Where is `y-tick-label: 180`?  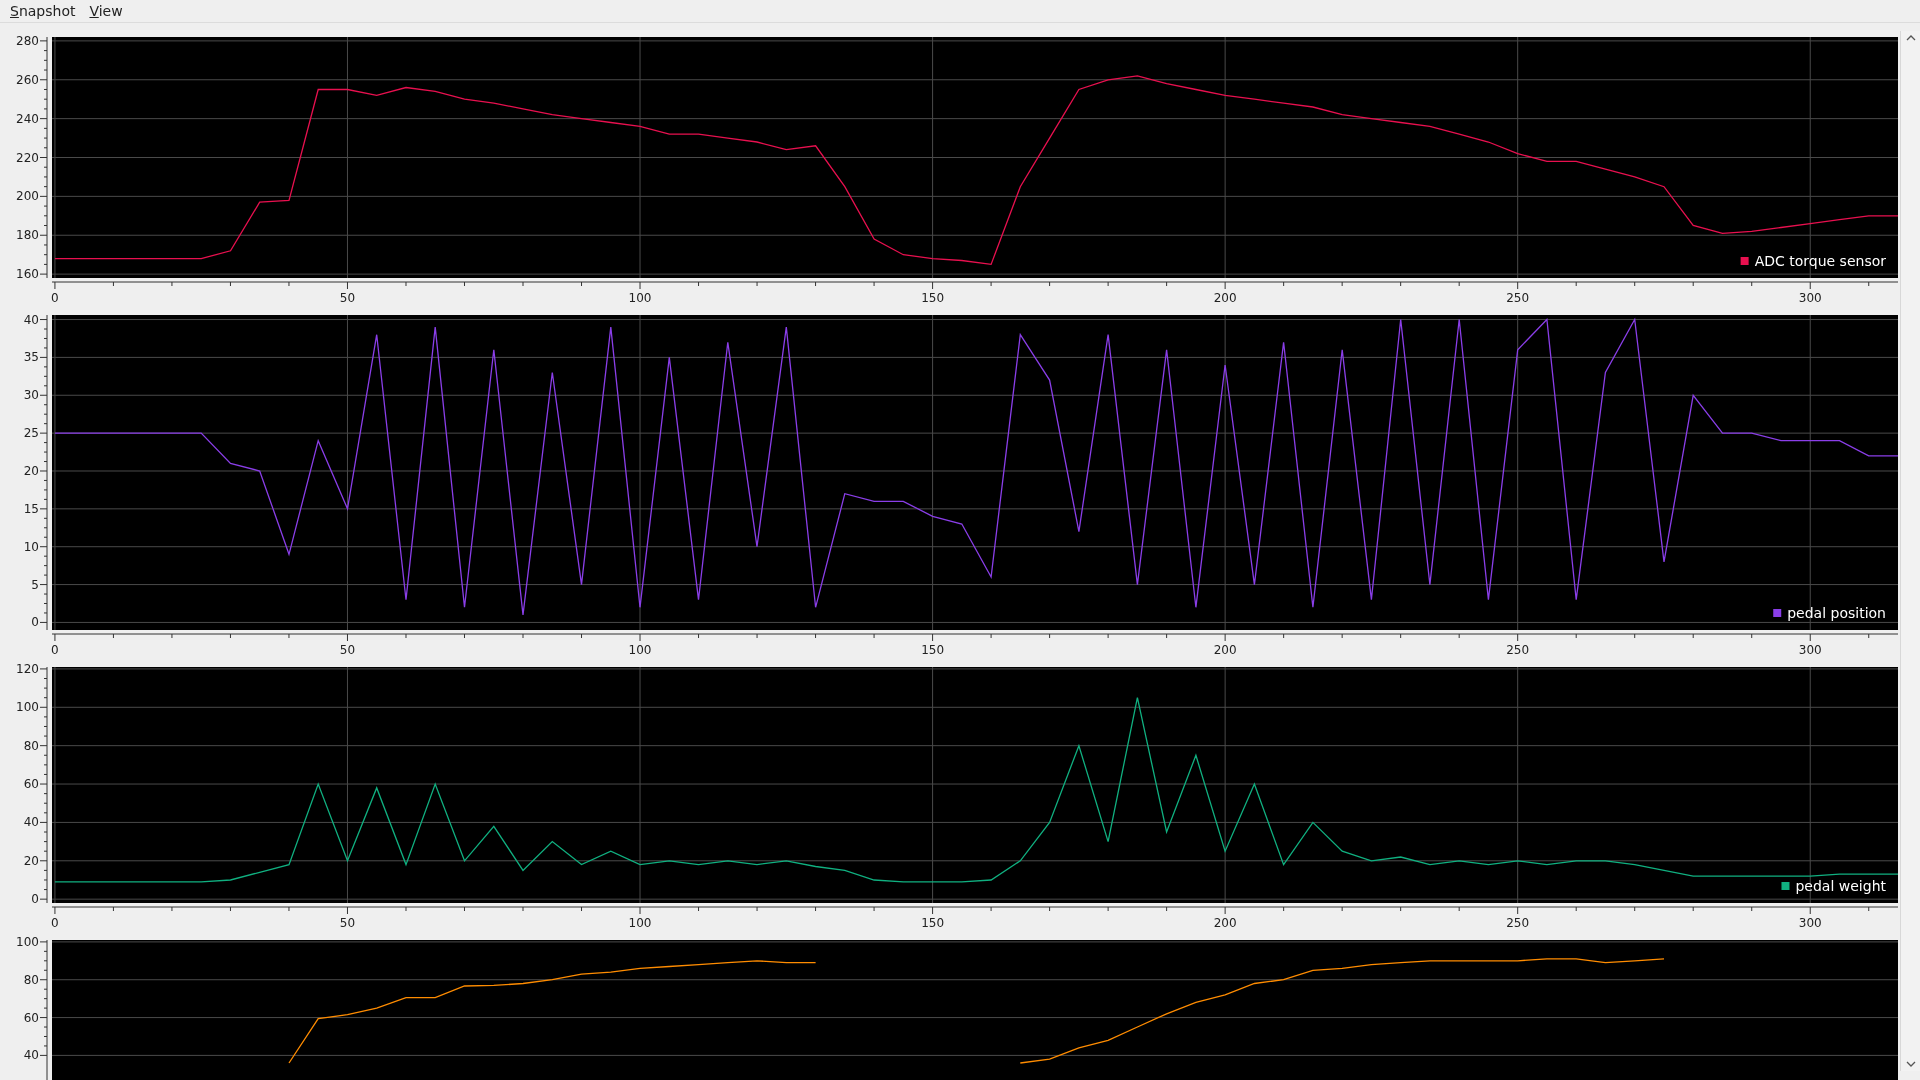 y-tick-label: 180 is located at coordinates (27, 235).